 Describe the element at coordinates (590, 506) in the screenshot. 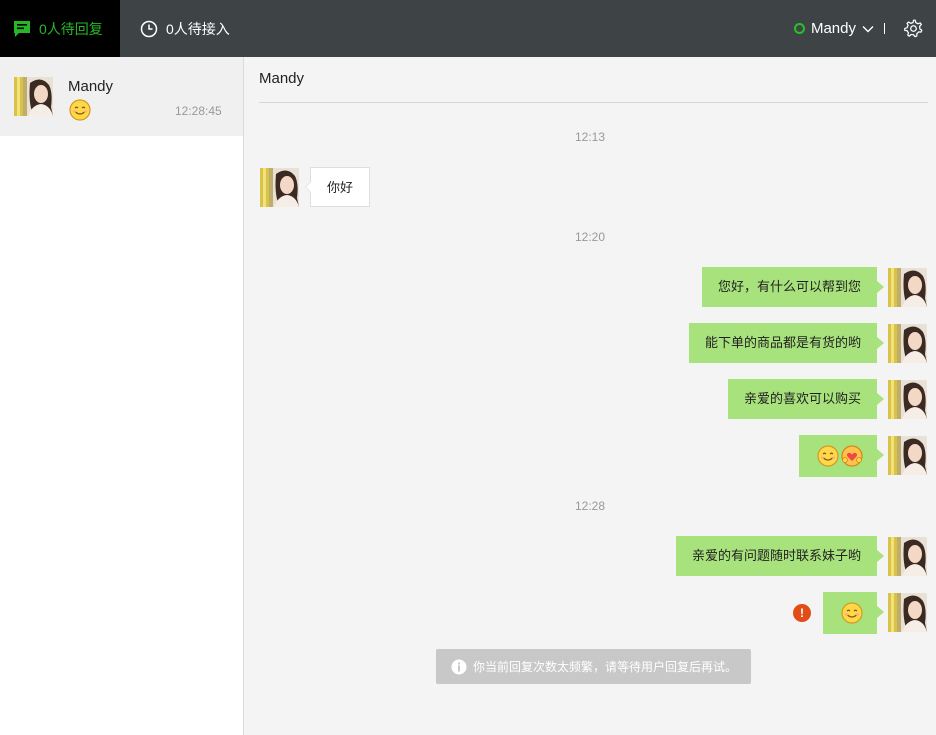

I see `timestamp: 12:28` at that location.